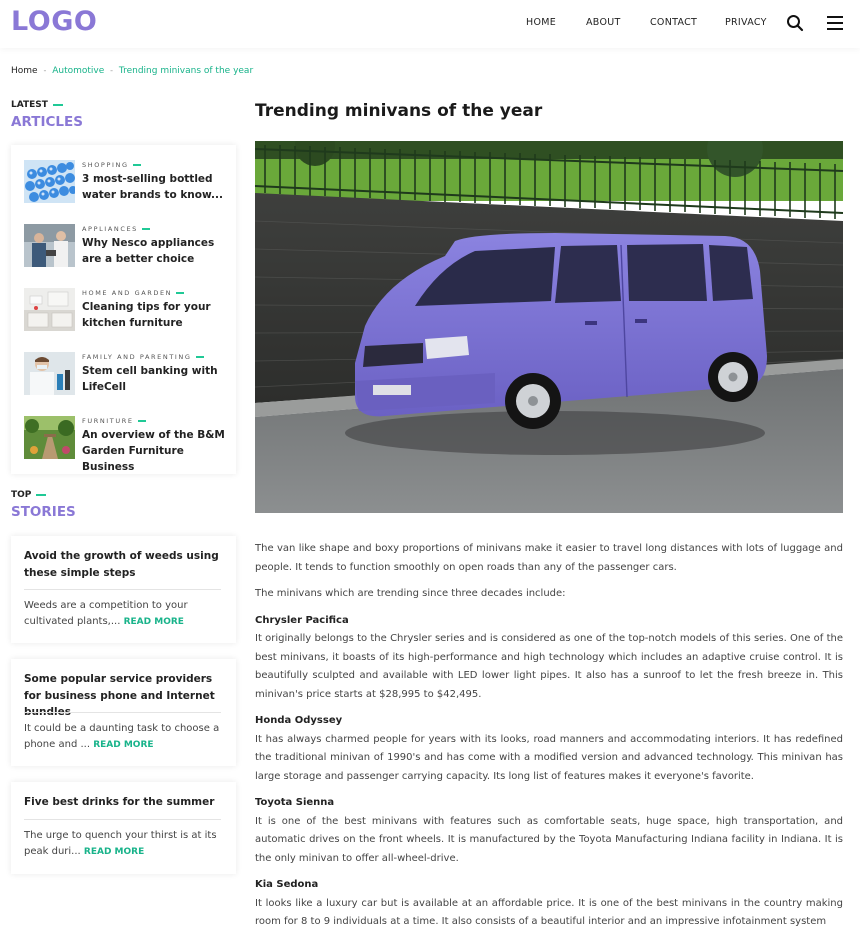  I want to click on article-category: FAMILY AND PARENTING, so click(143, 357).